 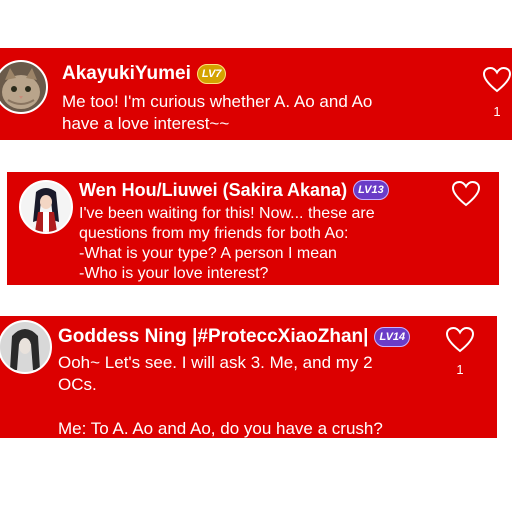 I want to click on cat-avatar, so click(x=23, y=87).